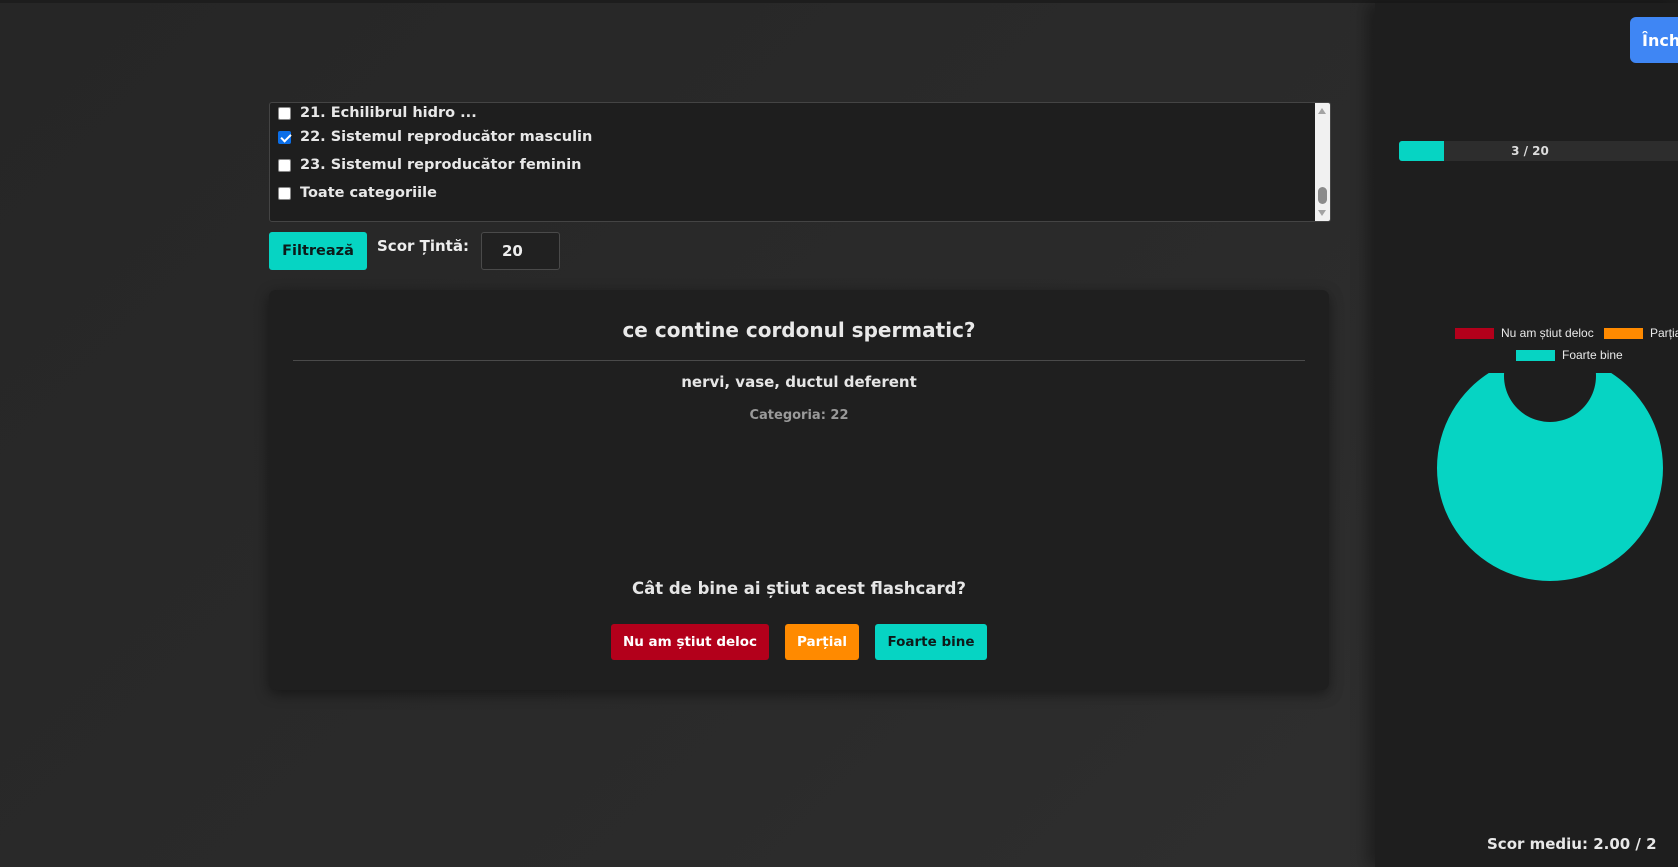 This screenshot has height=867, width=1678. I want to click on score-donut-chart, so click(1550, 477).